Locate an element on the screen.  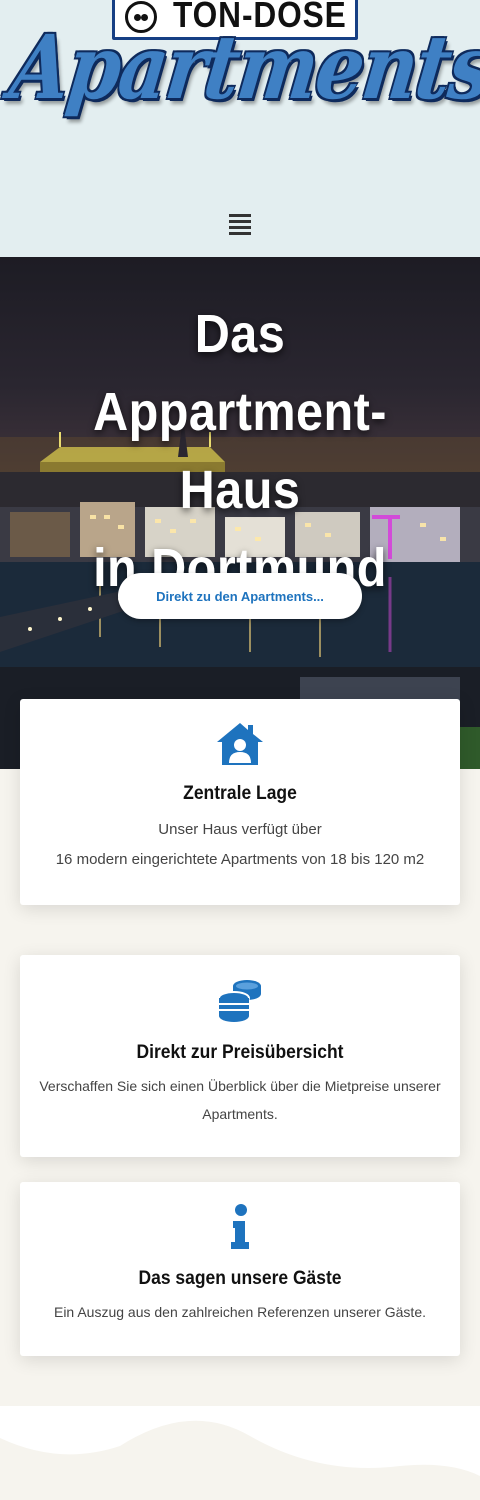
card-text-line-1: Unser Haus verfügt über is located at coordinates (240, 829).